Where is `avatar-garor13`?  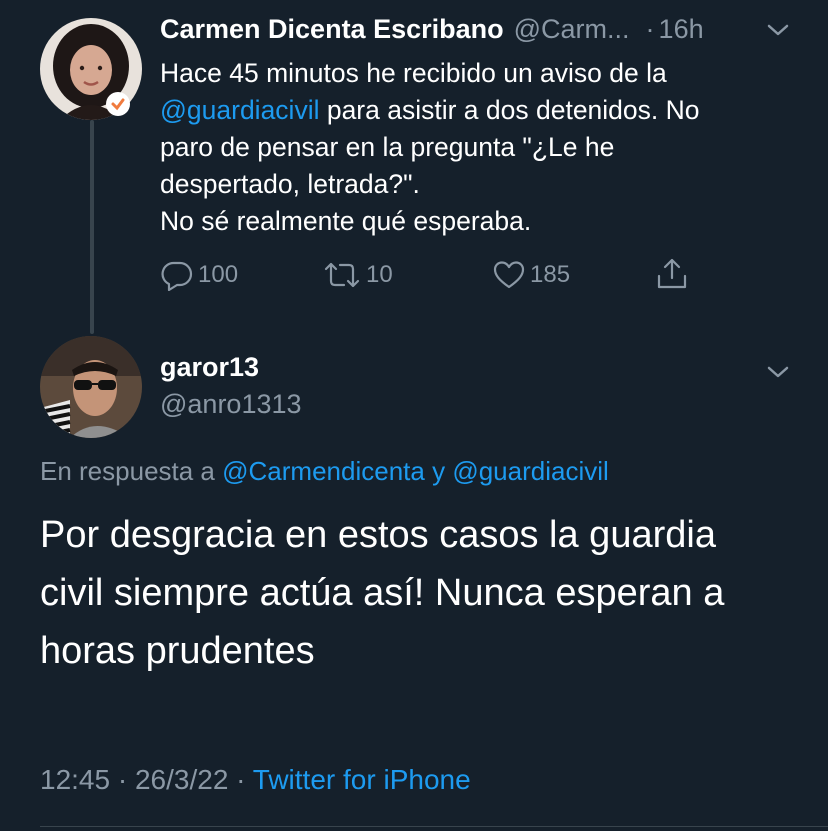 avatar-garor13 is located at coordinates (91, 387).